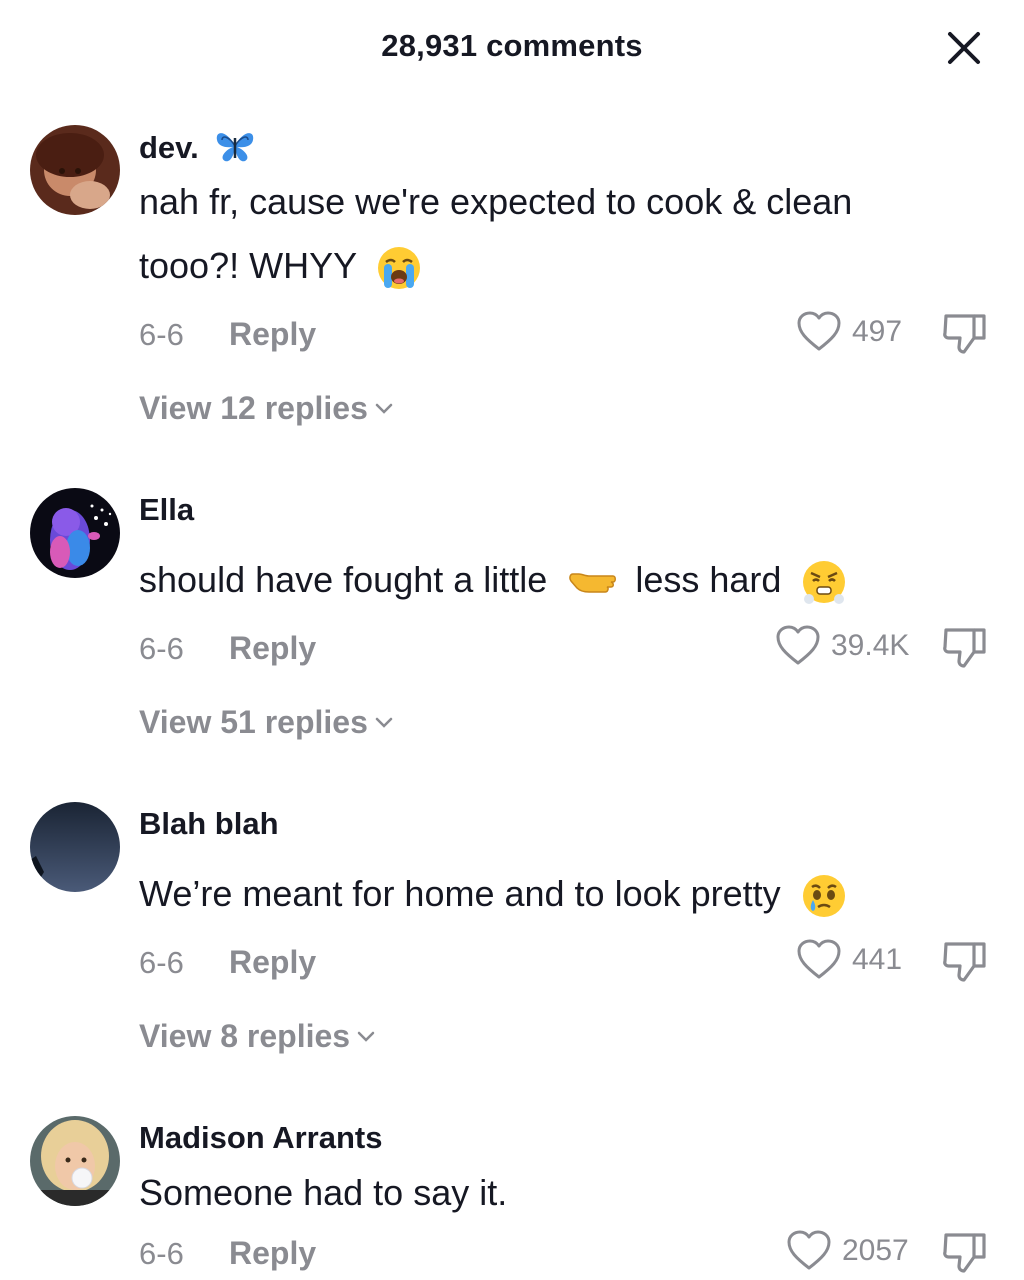 The width and height of the screenshot is (1024, 1280). What do you see at coordinates (323, 1192) in the screenshot?
I see `comment-text: Someone had to say it.` at bounding box center [323, 1192].